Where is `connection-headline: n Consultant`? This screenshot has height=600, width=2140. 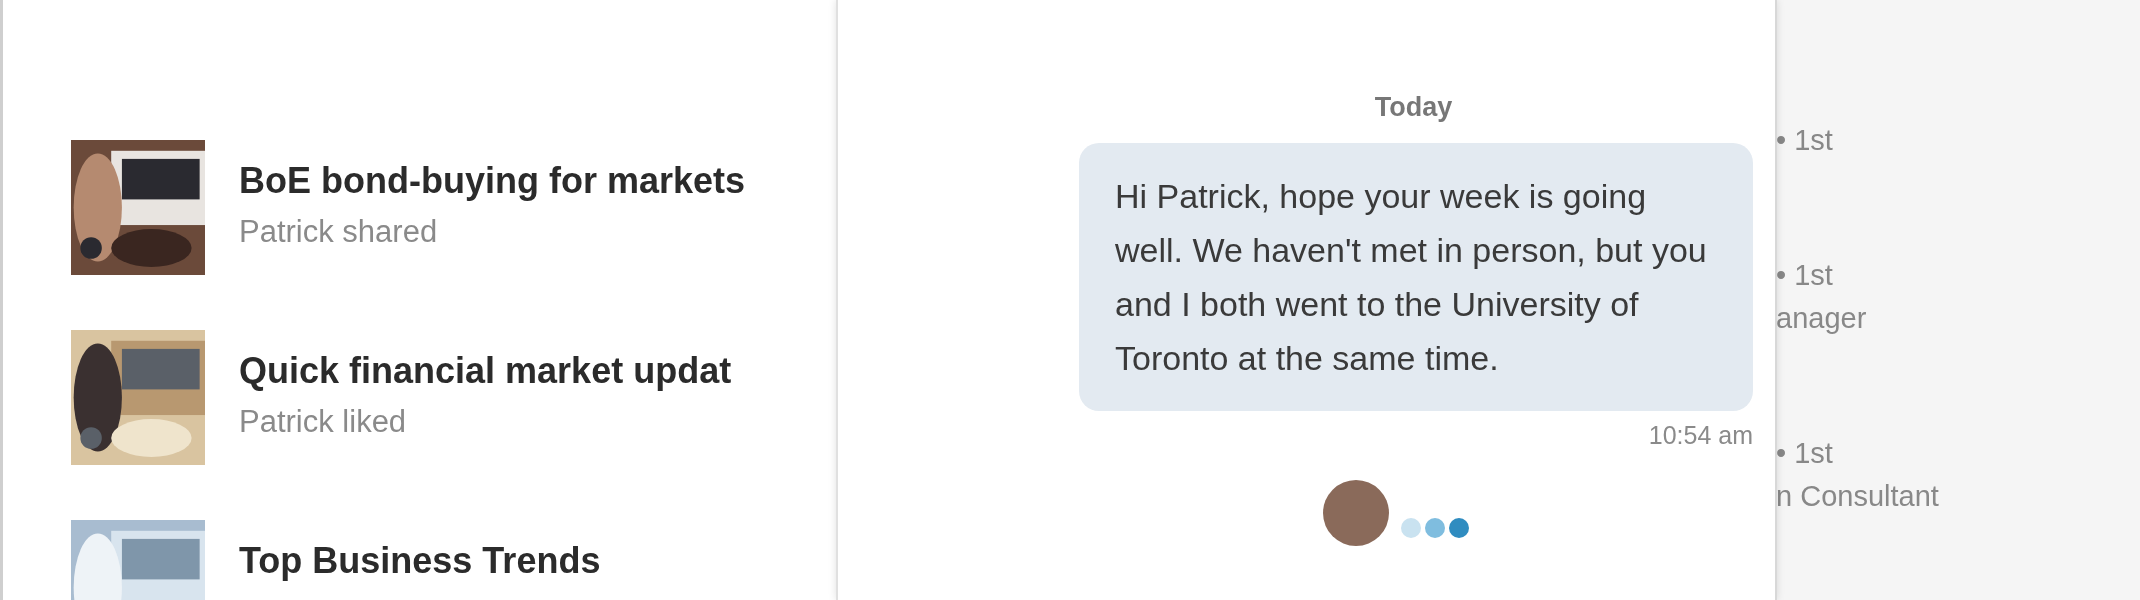
connection-headline: n Consultant is located at coordinates (1858, 496).